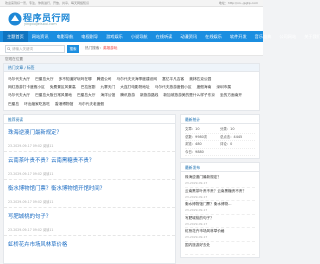 The height and width of the screenshot is (264, 320). I want to click on hot-search-label: 热门搜索：, so click(94, 48).